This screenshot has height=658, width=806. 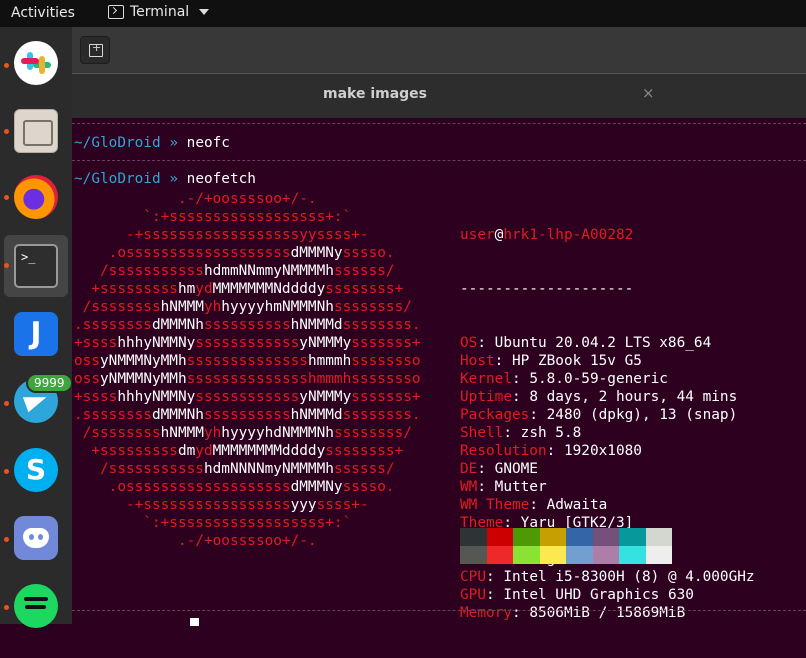 What do you see at coordinates (159, 12) in the screenshot?
I see `app-menu: Terminal` at bounding box center [159, 12].